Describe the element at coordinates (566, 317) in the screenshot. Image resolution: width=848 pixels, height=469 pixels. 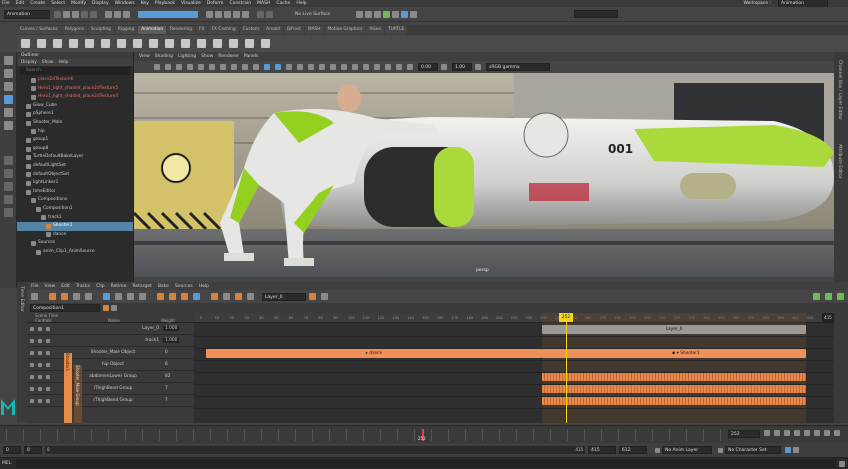
I see `current-time-marker: 252` at that location.